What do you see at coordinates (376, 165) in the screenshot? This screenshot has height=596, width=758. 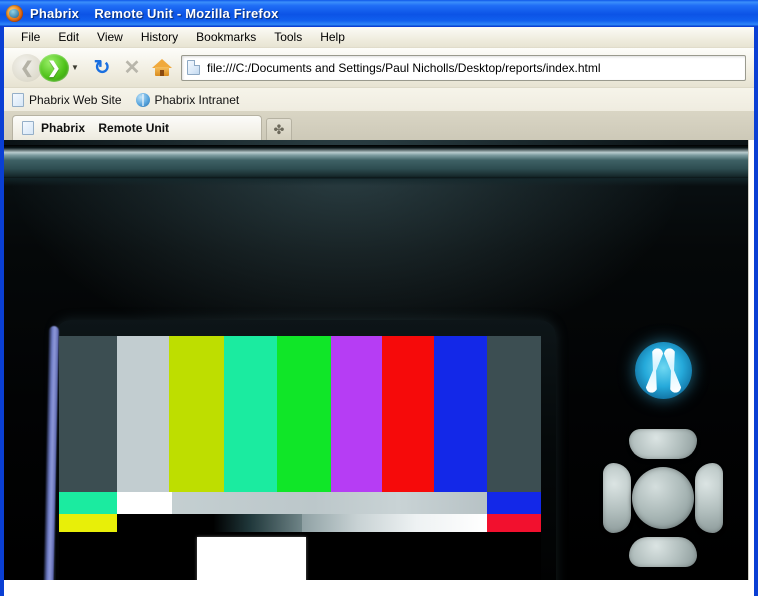 I see `device-chassis-top` at bounding box center [376, 165].